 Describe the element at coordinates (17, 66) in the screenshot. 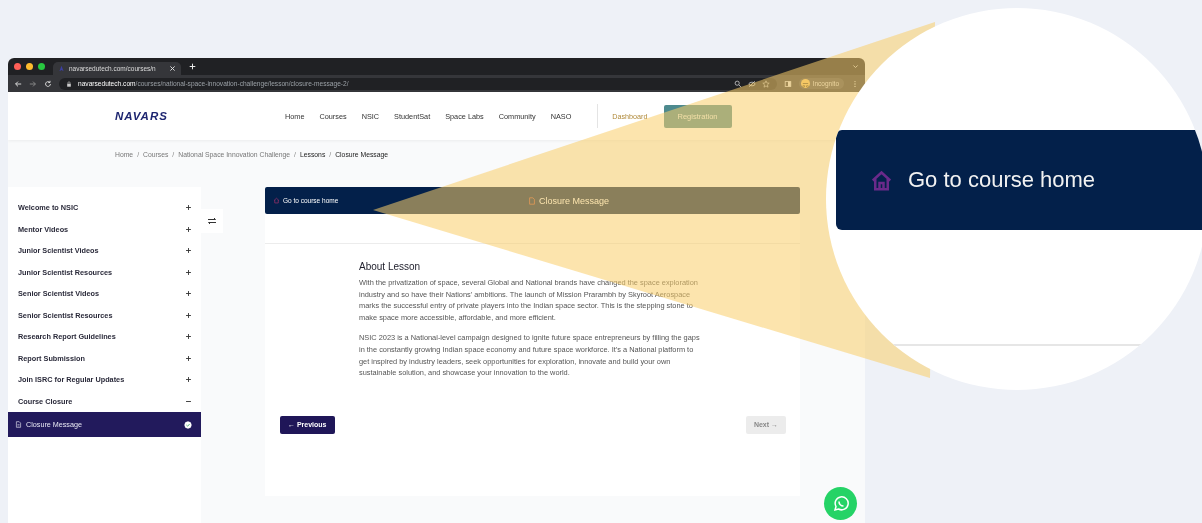

I see `close-window-icon` at that location.